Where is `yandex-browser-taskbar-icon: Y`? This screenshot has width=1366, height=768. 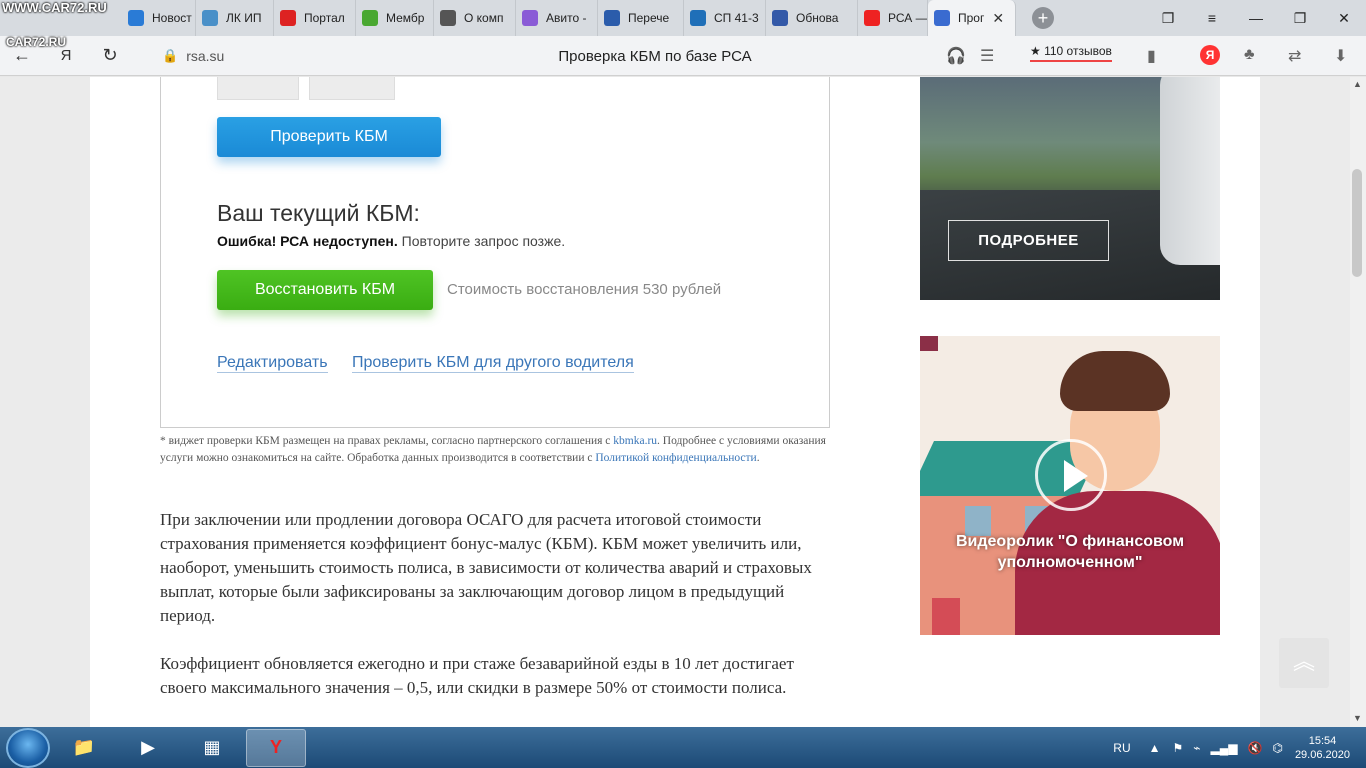
yandex-browser-taskbar-icon: Y is located at coordinates (276, 747).